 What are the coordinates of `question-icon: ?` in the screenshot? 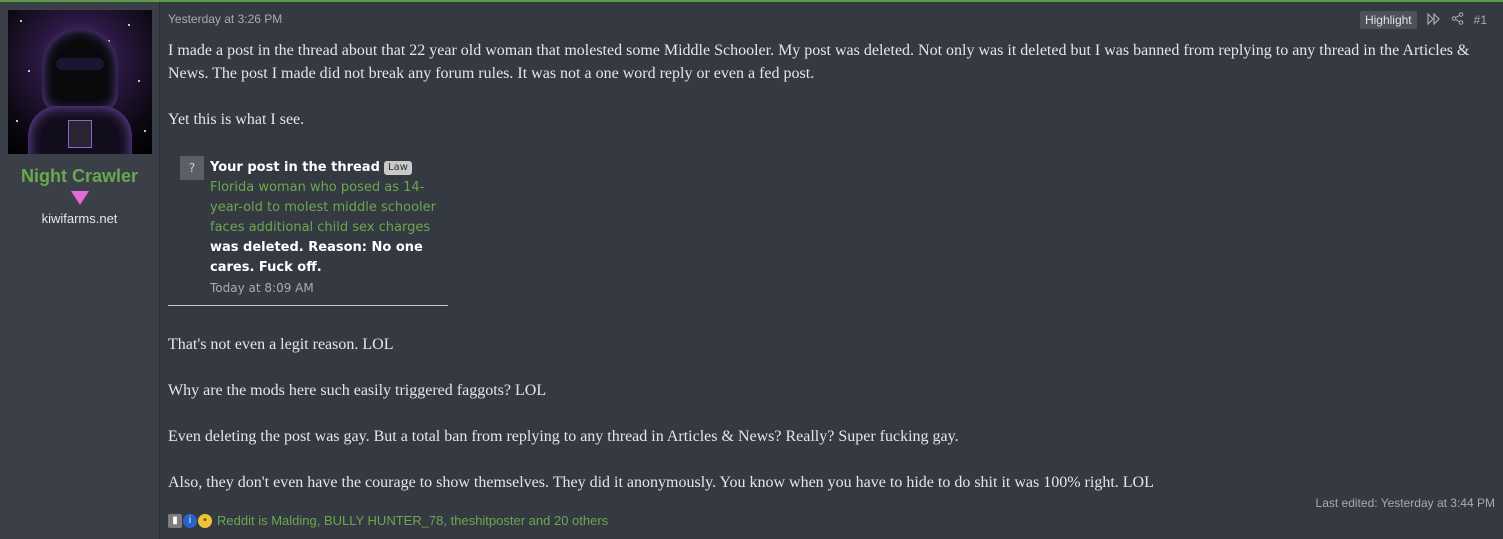 It's located at (192, 168).